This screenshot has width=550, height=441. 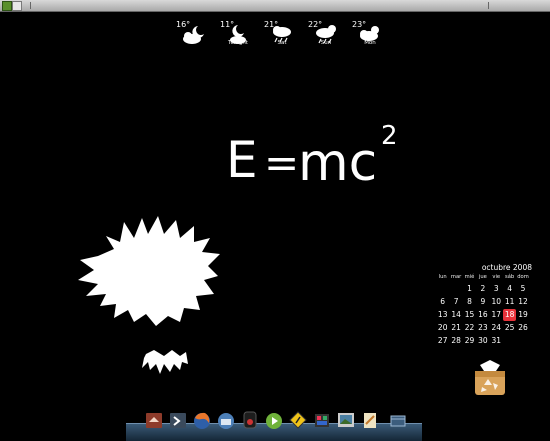 I want to click on calendar-day: 29, so click(x=469, y=341).